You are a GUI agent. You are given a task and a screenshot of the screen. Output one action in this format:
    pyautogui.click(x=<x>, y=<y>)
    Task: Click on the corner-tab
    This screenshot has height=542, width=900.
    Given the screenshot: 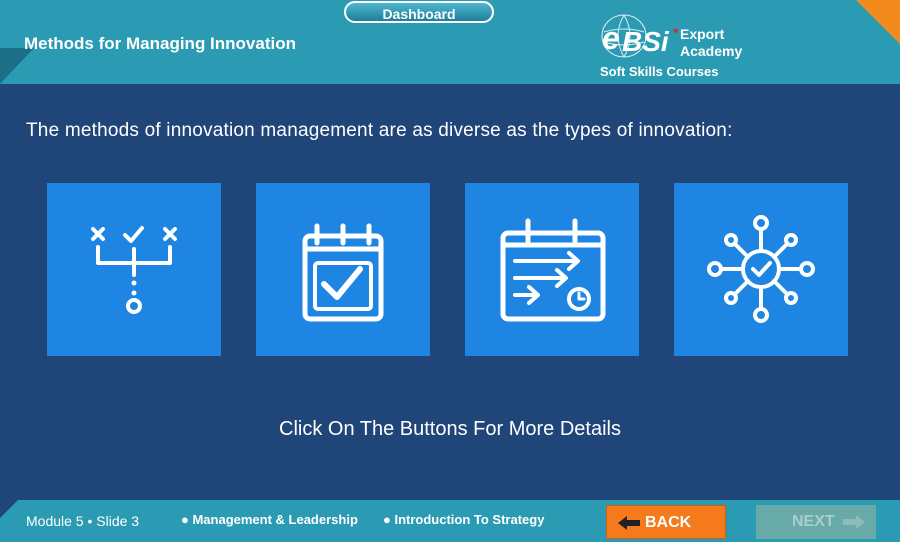 What is the action you would take?
    pyautogui.click(x=878, y=22)
    